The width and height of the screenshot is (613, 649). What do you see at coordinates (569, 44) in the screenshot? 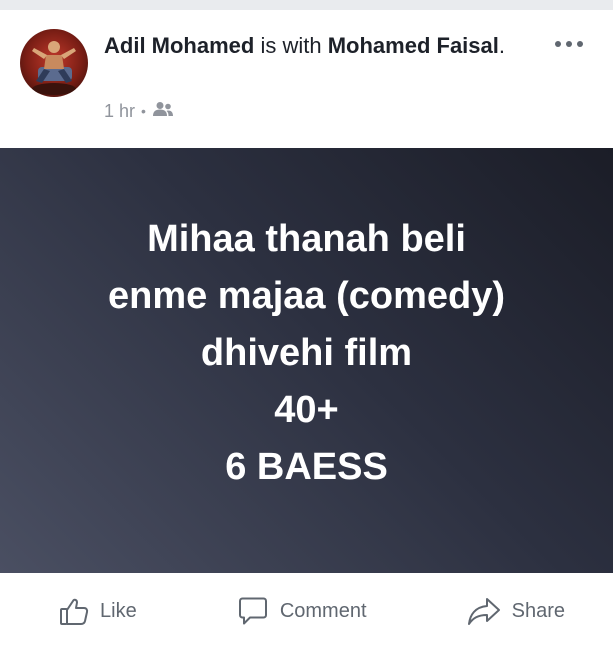
I see `more-options-icon` at bounding box center [569, 44].